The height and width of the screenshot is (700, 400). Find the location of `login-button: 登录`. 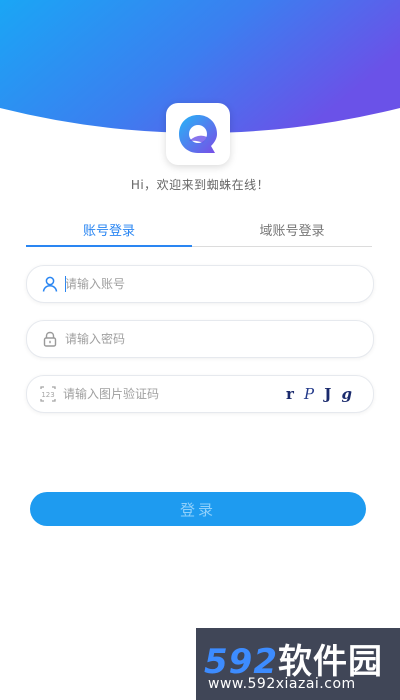

login-button: 登录 is located at coordinates (198, 509).